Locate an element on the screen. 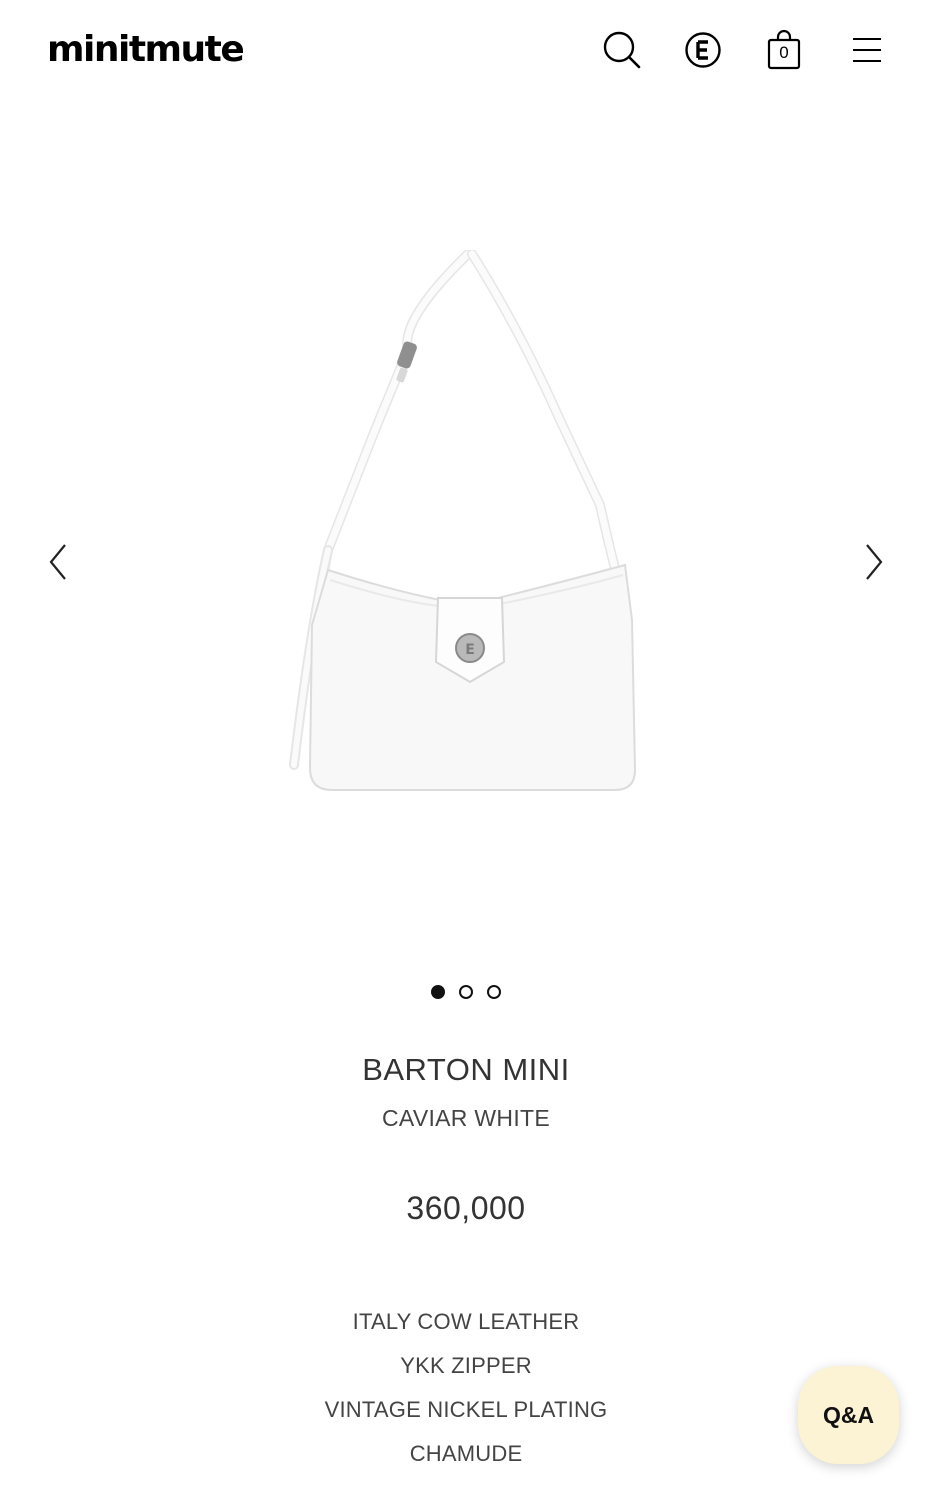 This screenshot has width=932, height=1500. header: minitmute 0 is located at coordinates (466, 50).